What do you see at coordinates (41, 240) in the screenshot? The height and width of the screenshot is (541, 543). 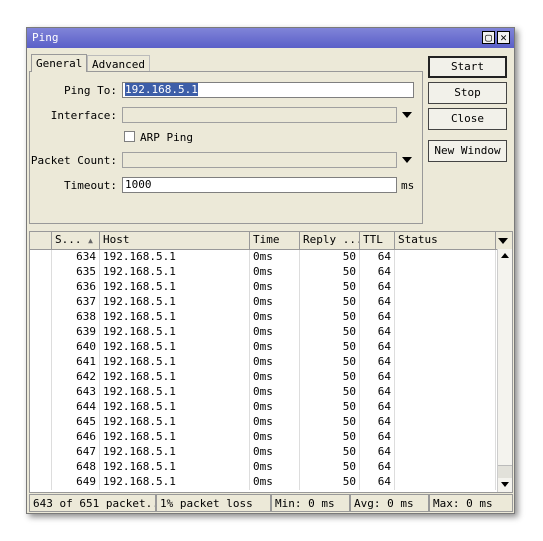 I see `column-header-blank` at bounding box center [41, 240].